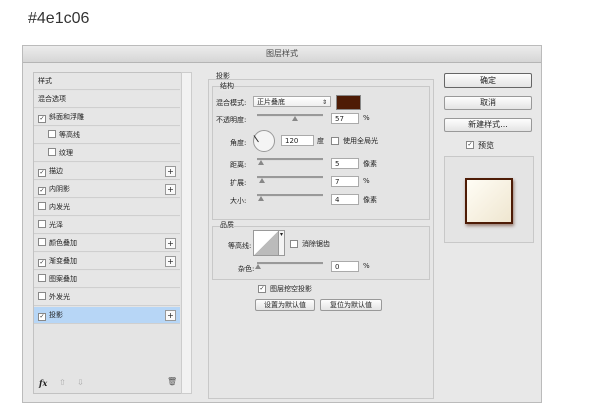  Describe the element at coordinates (45, 81) in the screenshot. I see `style-item-label: 样式` at that location.